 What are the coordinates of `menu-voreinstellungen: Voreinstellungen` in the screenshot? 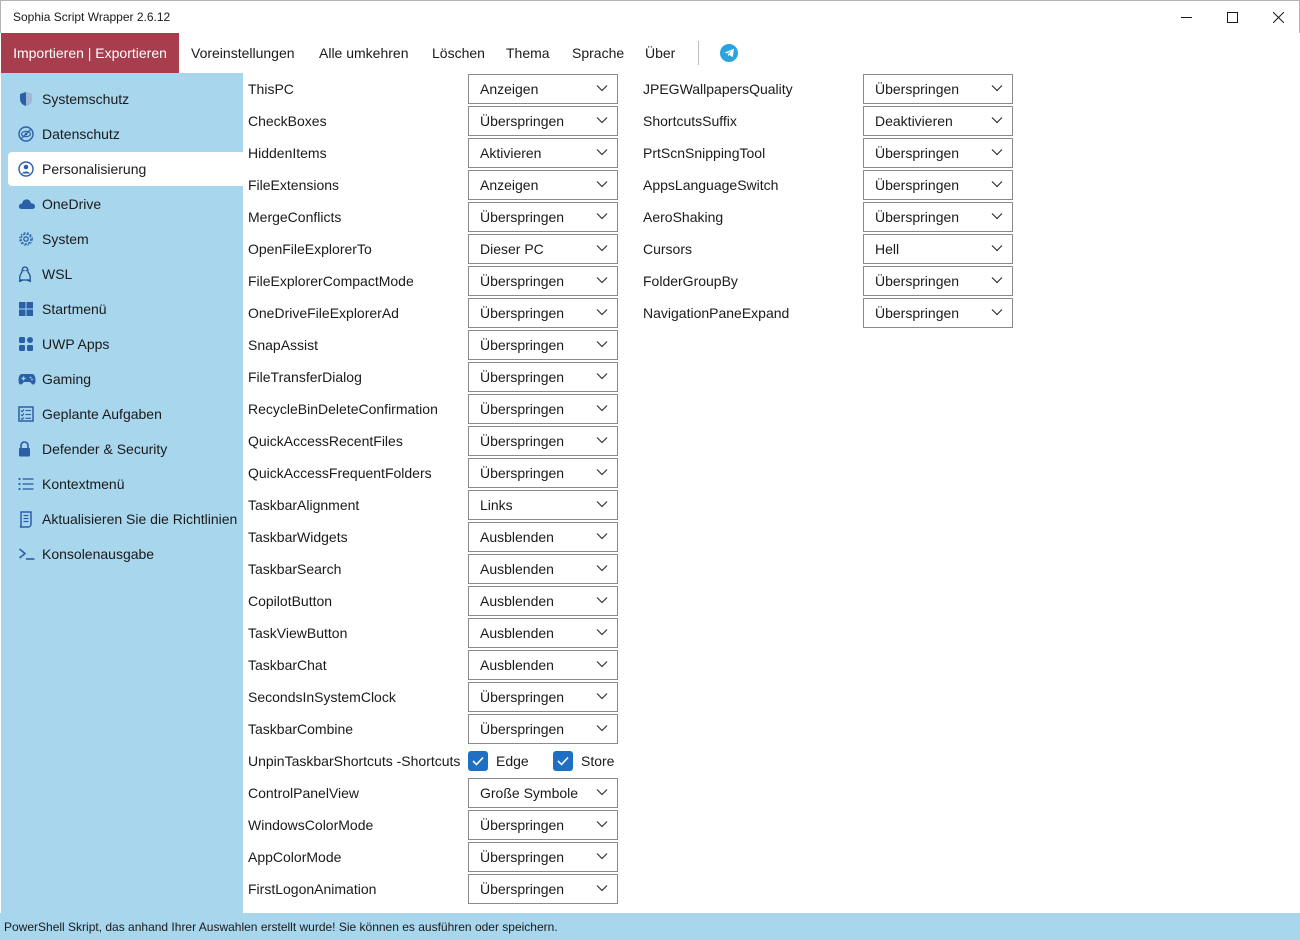 It's located at (243, 53).